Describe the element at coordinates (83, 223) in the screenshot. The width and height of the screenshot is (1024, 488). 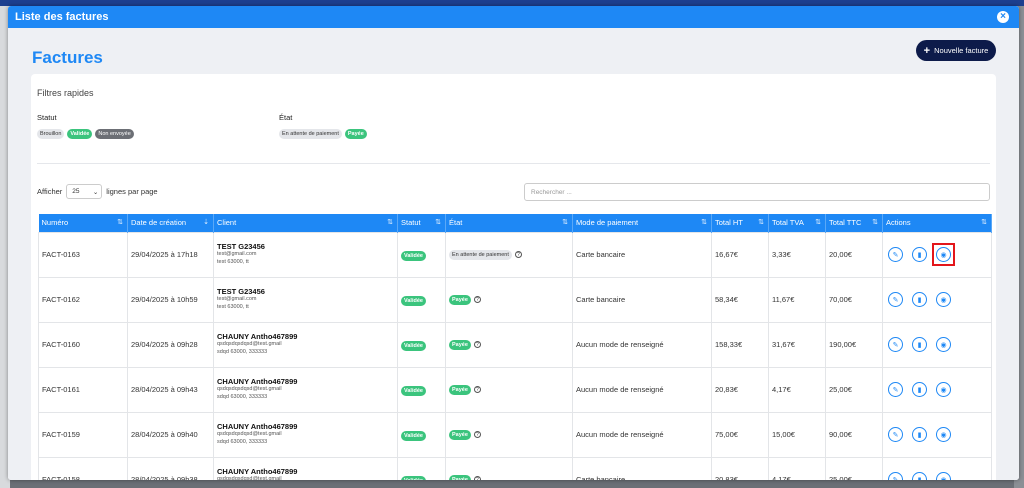
I see `col-numero: Numéro ⇅` at that location.